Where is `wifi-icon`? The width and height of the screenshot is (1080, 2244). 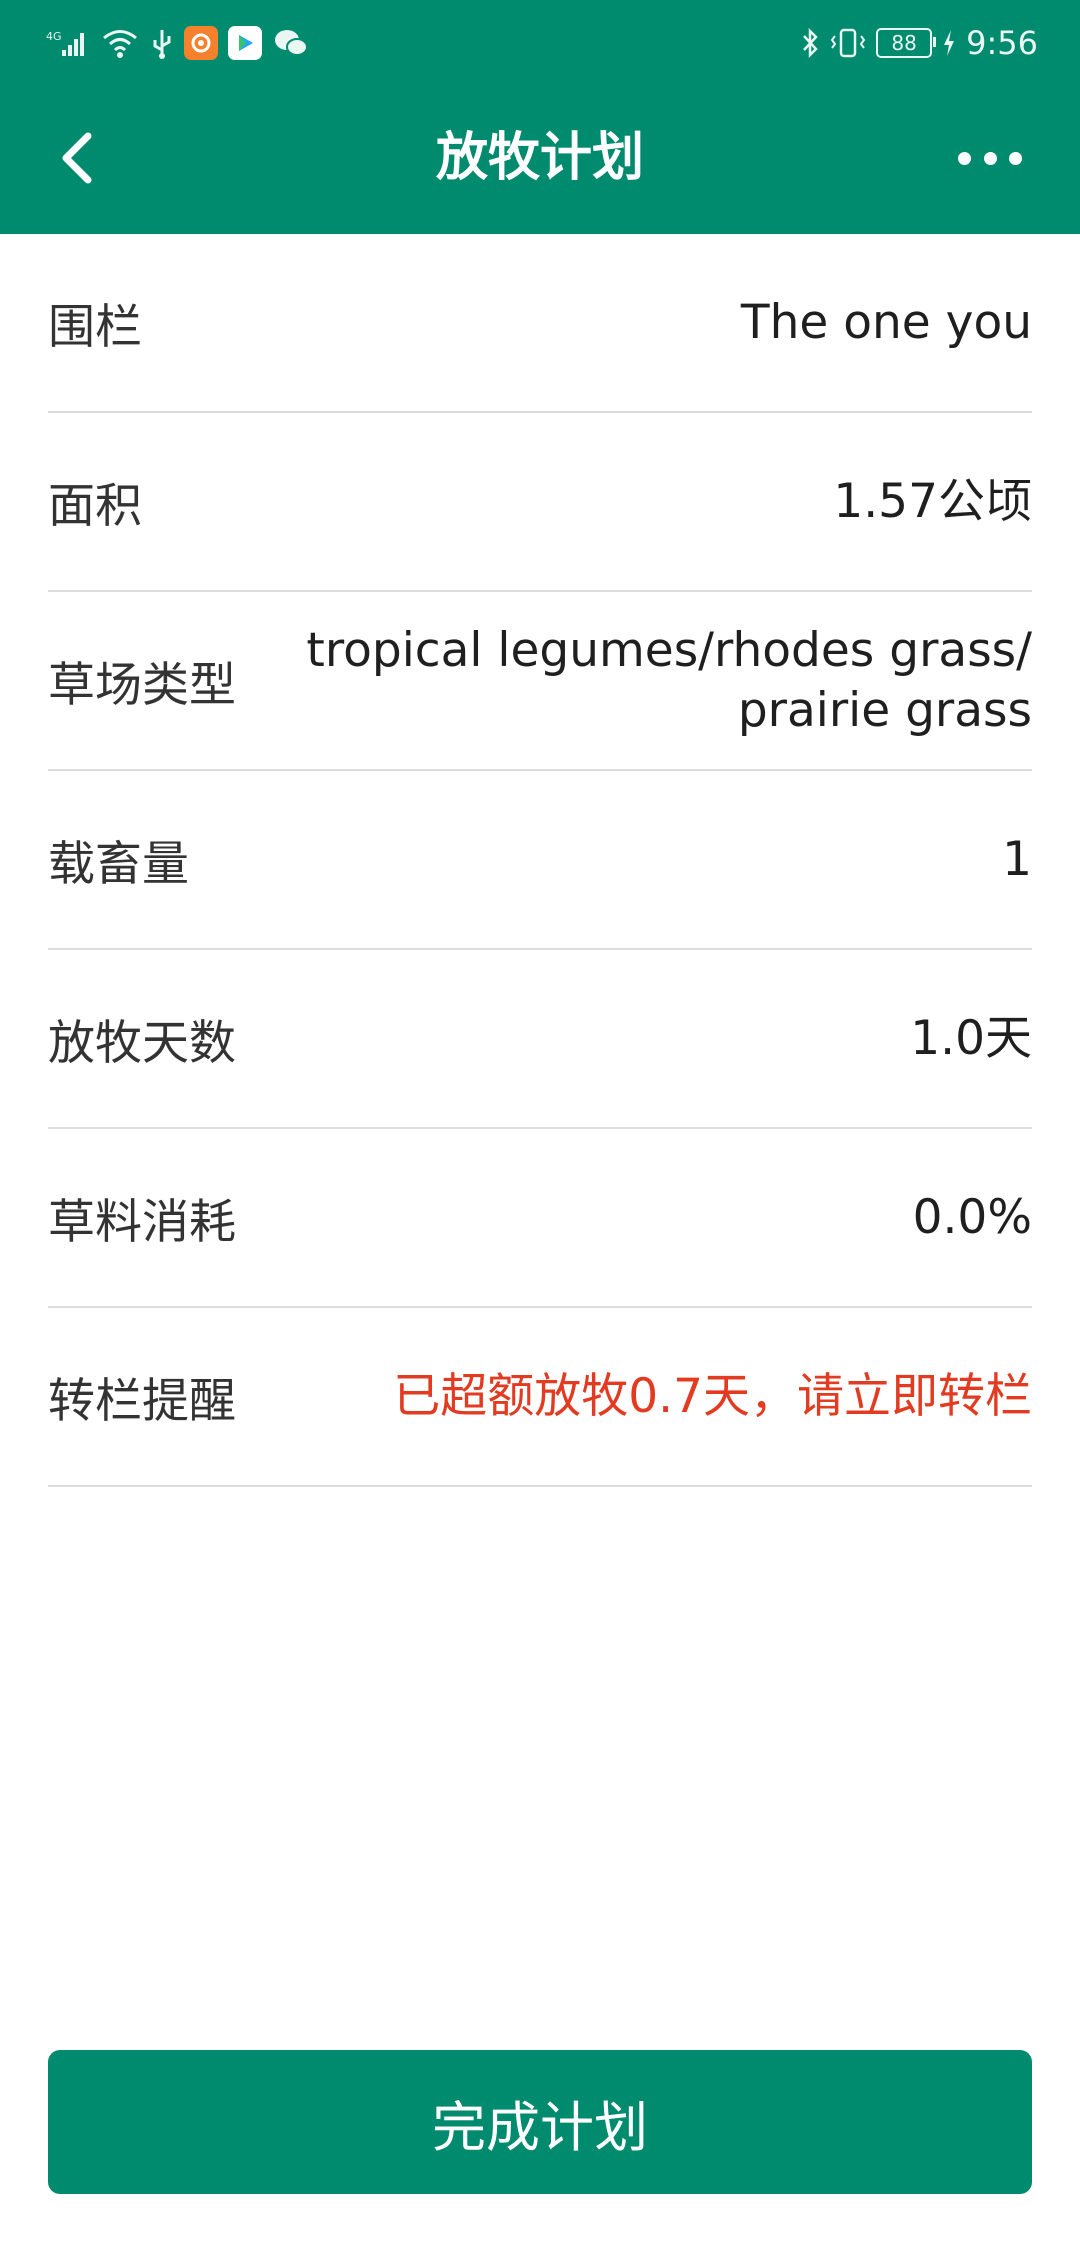 wifi-icon is located at coordinates (120, 44).